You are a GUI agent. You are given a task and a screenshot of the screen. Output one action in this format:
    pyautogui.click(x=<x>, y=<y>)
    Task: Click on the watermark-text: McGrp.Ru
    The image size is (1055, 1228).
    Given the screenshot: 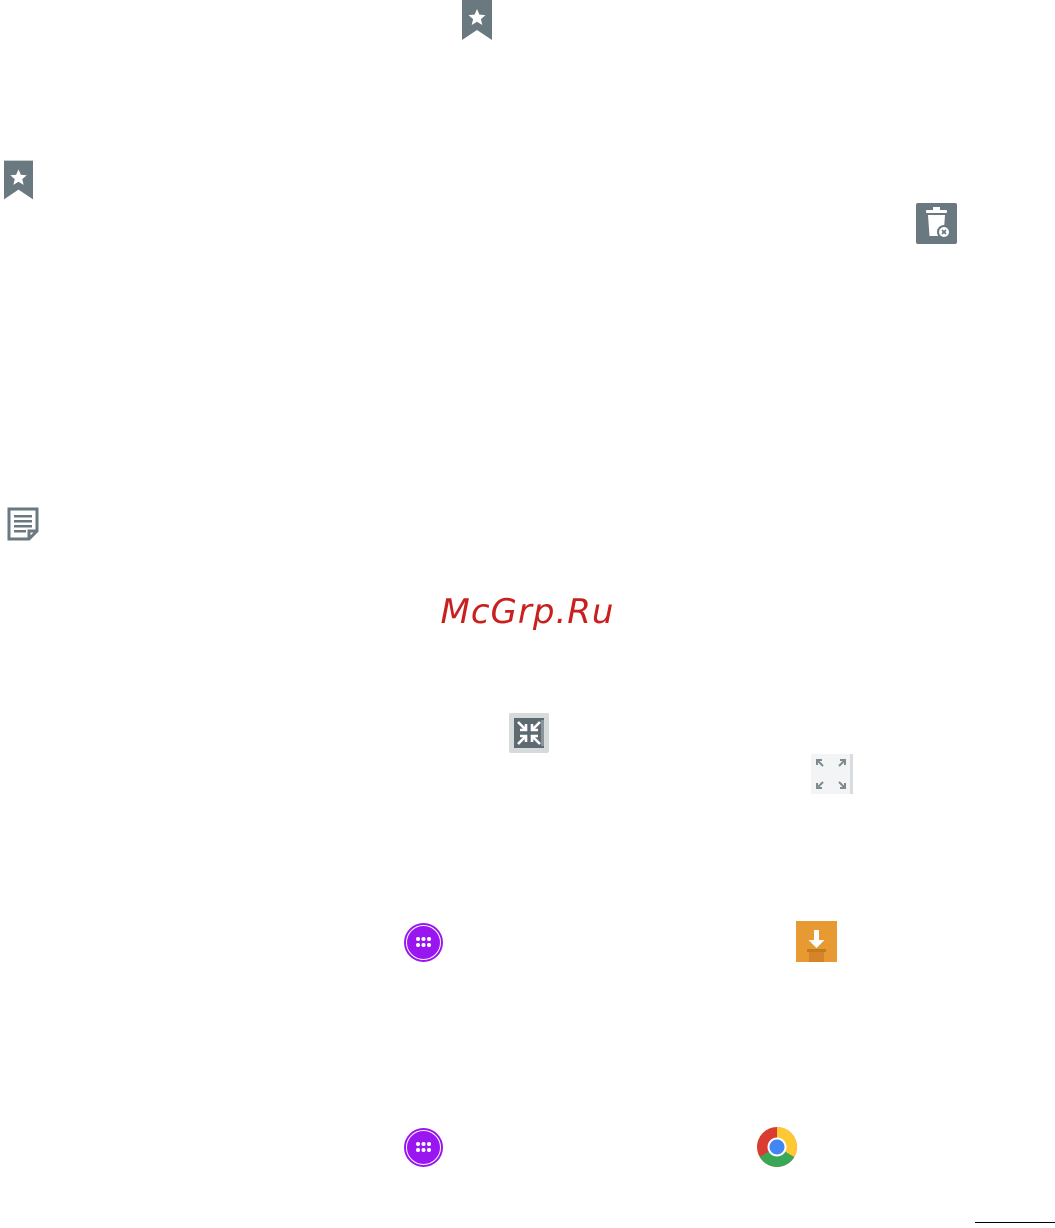 What is the action you would take?
    pyautogui.click(x=527, y=612)
    